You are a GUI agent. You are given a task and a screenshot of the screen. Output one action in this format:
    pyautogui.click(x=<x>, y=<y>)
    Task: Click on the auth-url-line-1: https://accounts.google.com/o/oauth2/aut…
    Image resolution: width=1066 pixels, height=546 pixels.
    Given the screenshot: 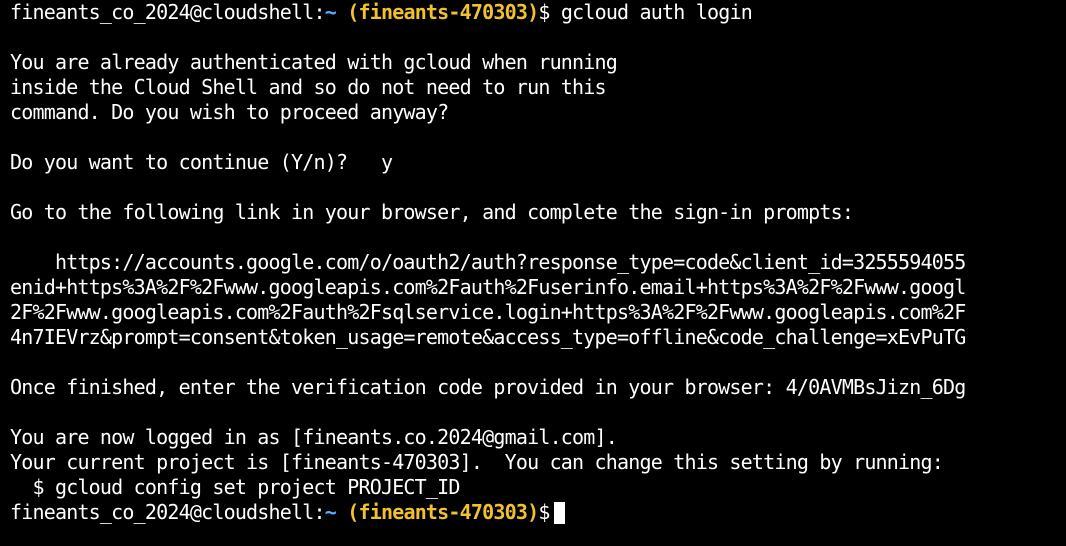 What is the action you would take?
    pyautogui.click(x=538, y=262)
    